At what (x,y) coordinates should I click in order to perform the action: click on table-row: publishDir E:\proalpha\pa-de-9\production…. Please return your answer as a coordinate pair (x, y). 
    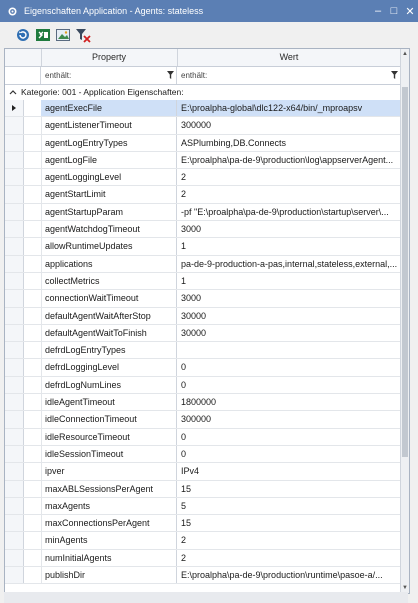
    Looking at the image, I should click on (203, 576).